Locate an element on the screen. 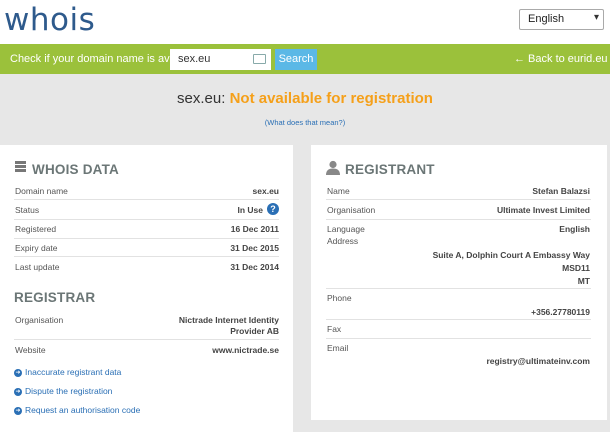 This screenshot has height=432, width=610. whois-value-registered: 16 Dec 2011 is located at coordinates (254, 229).